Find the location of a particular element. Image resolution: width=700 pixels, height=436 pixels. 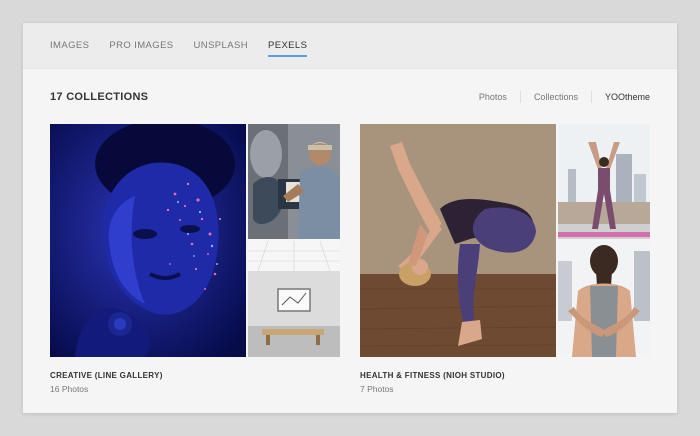

collection-title: CREATIVE (LINE GALLERY) is located at coordinates (195, 375).